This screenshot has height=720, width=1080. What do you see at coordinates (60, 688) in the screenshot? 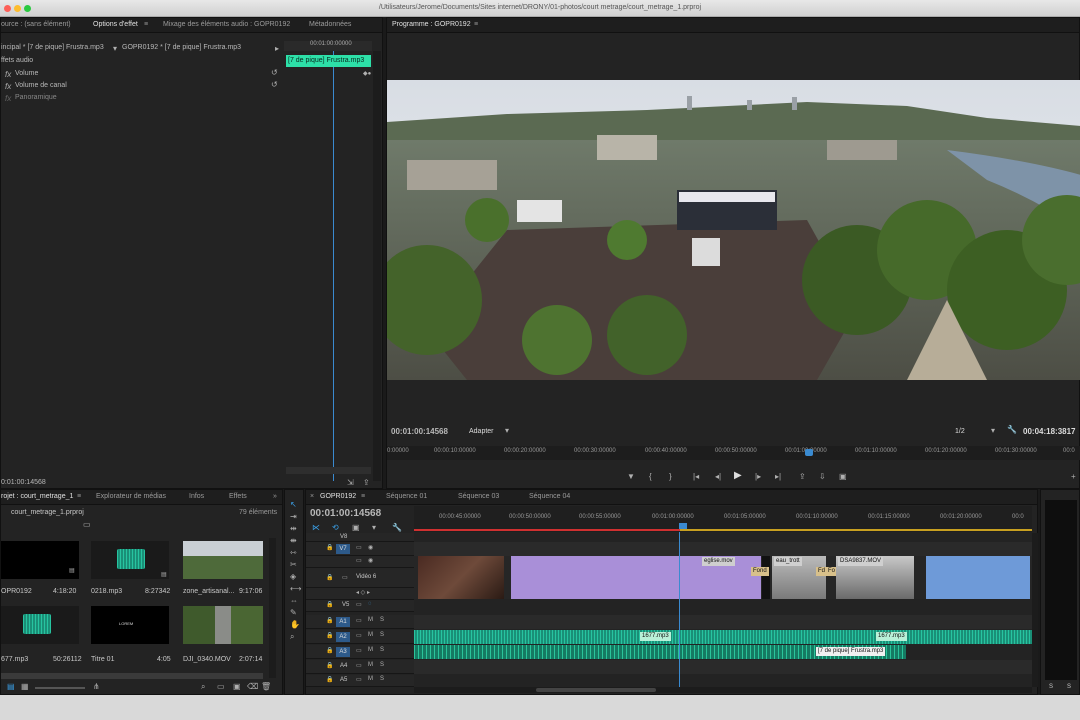
I see `zoom-slider` at bounding box center [60, 688].